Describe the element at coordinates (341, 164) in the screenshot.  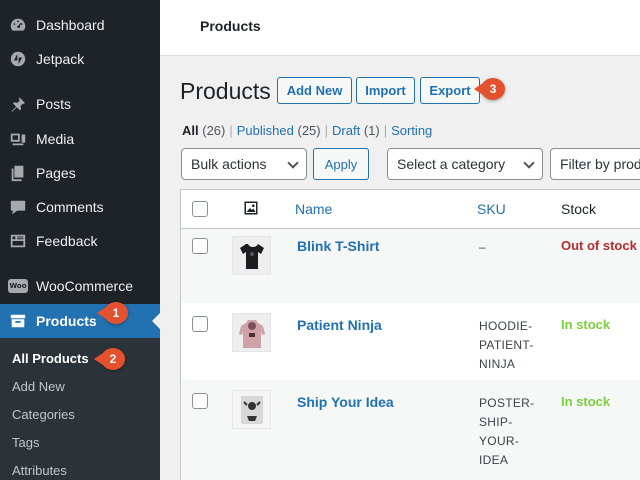
I see `apply-button: Apply` at that location.